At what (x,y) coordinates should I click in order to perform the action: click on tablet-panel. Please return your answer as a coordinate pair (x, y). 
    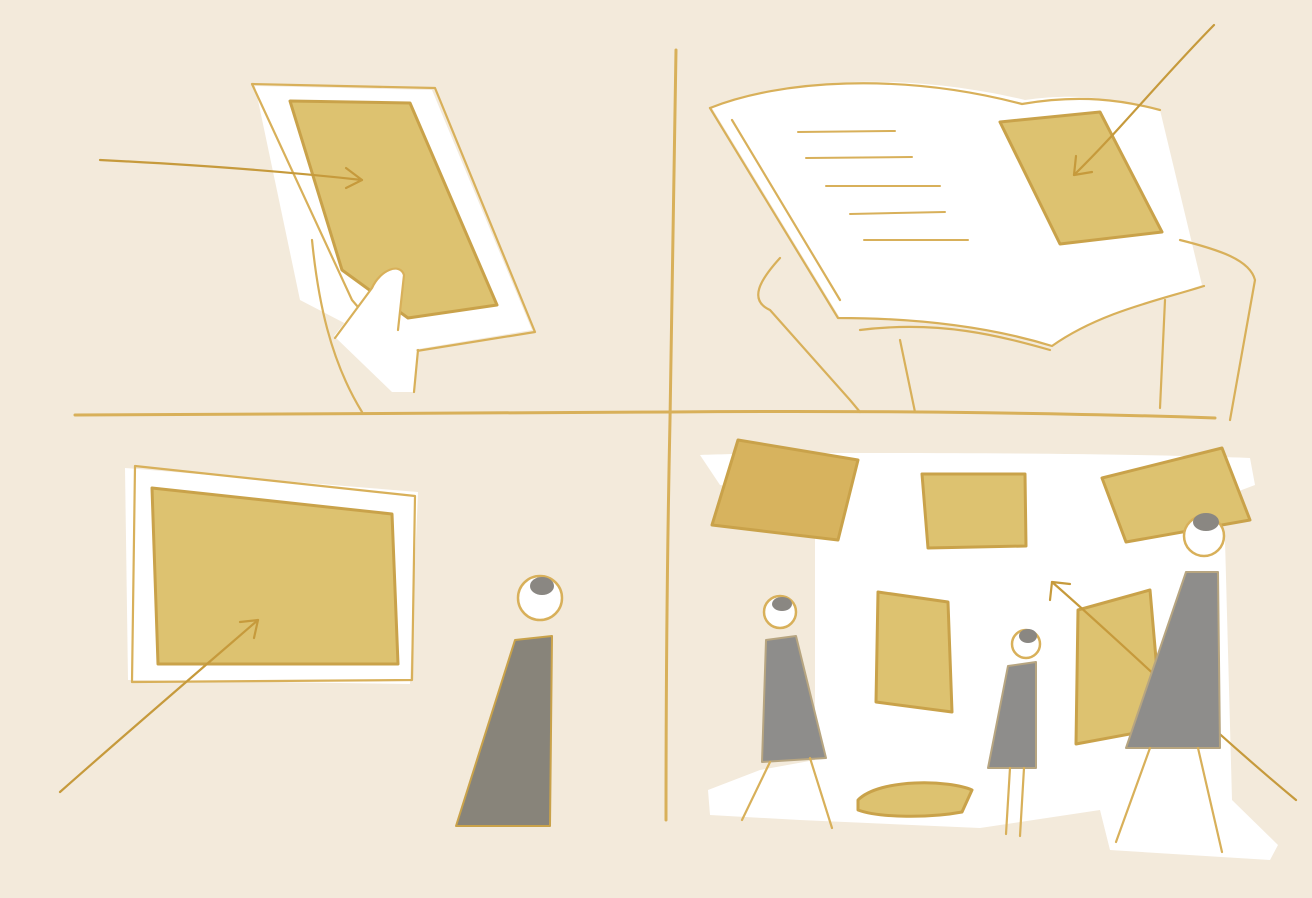
    Looking at the image, I should click on (317, 248).